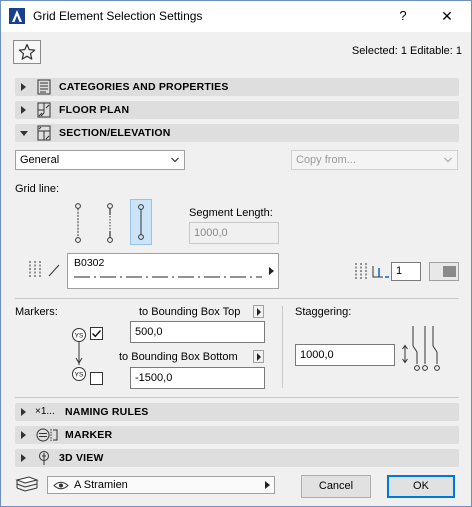  I want to click on staggering-value: 1000,0, so click(317, 355).